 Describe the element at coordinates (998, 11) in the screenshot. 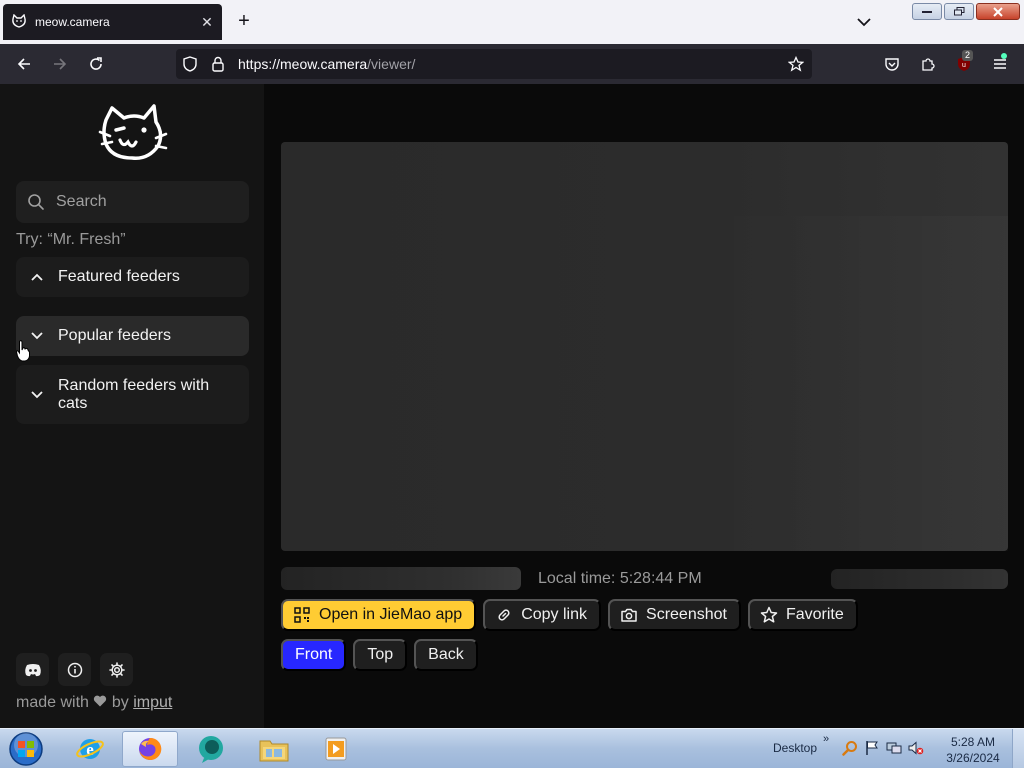

I see `close-window-icon` at that location.